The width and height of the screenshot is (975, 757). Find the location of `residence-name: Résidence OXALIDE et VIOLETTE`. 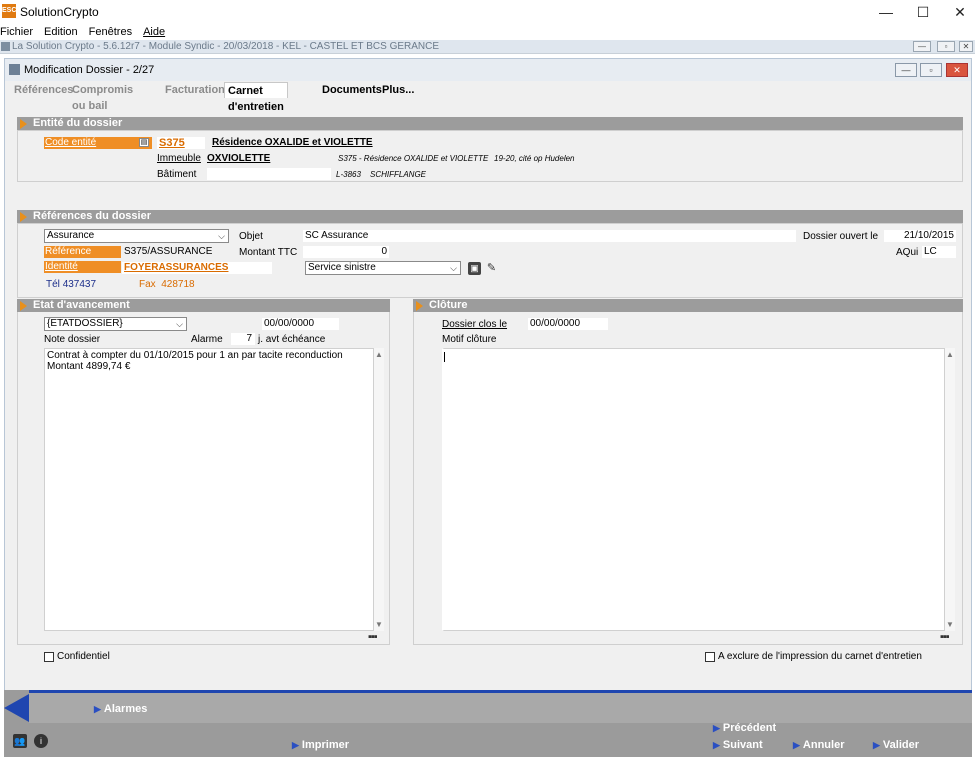

residence-name: Résidence OXALIDE et VIOLETTE is located at coordinates (292, 142).